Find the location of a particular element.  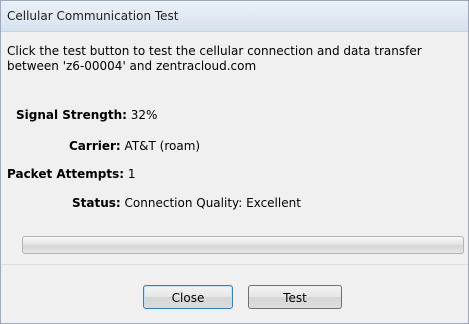

carrier-row: Carrier: AT&T (roam) is located at coordinates (134, 146).